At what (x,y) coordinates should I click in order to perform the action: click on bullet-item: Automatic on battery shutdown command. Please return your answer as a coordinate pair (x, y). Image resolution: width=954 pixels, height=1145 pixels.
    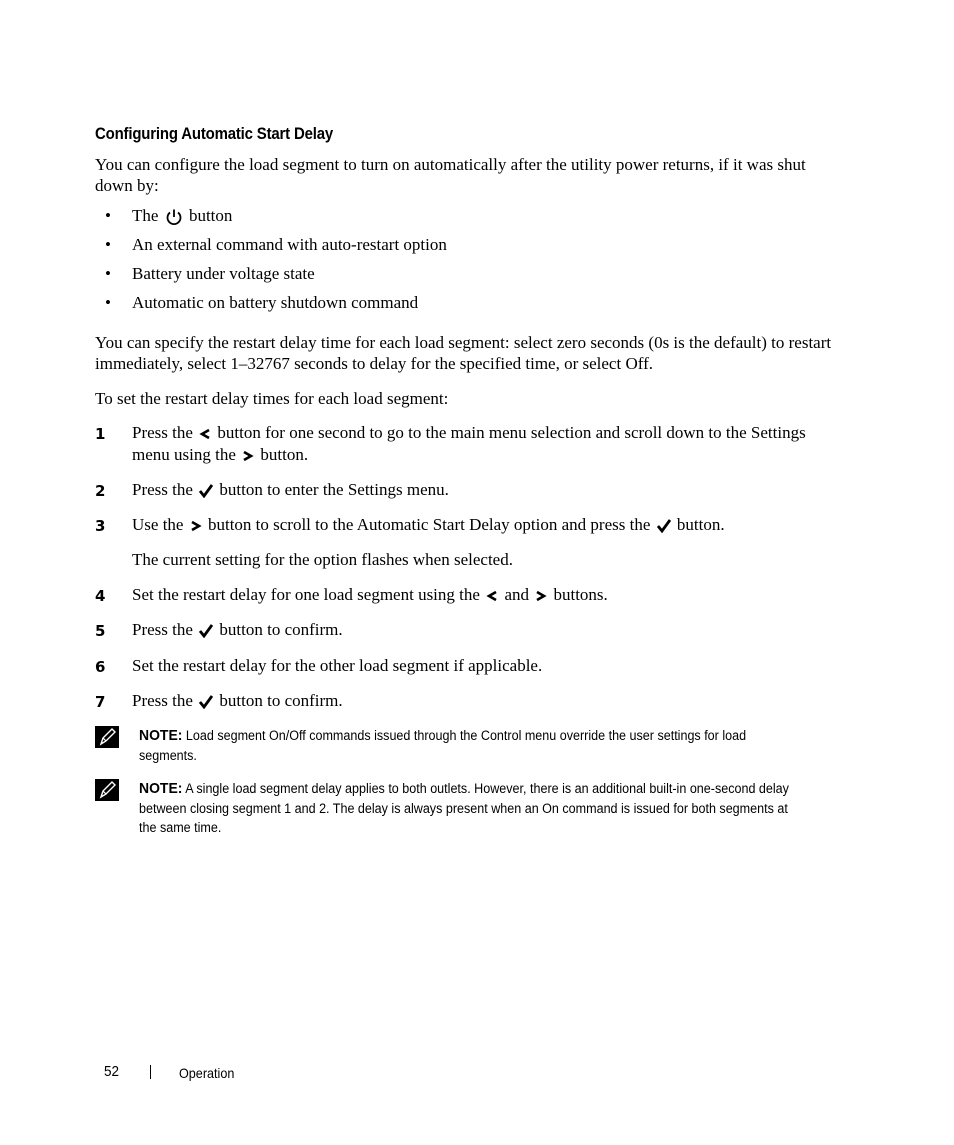
    Looking at the image, I should click on (275, 302).